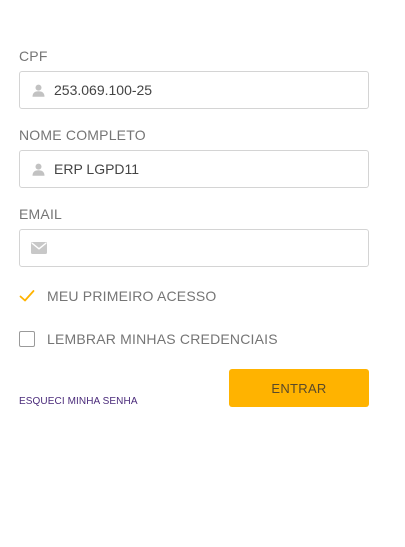 The height and width of the screenshot is (547, 405). What do you see at coordinates (41, 214) in the screenshot?
I see `email-label: EMAIL` at bounding box center [41, 214].